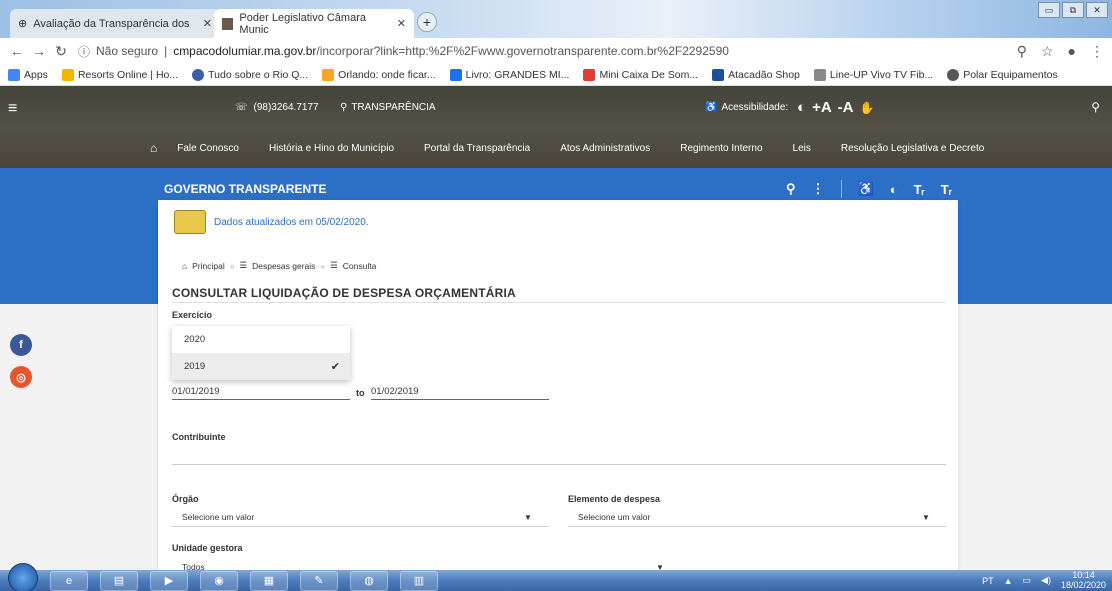  What do you see at coordinates (1072, 51) in the screenshot?
I see `profile-icon: ●` at bounding box center [1072, 51].